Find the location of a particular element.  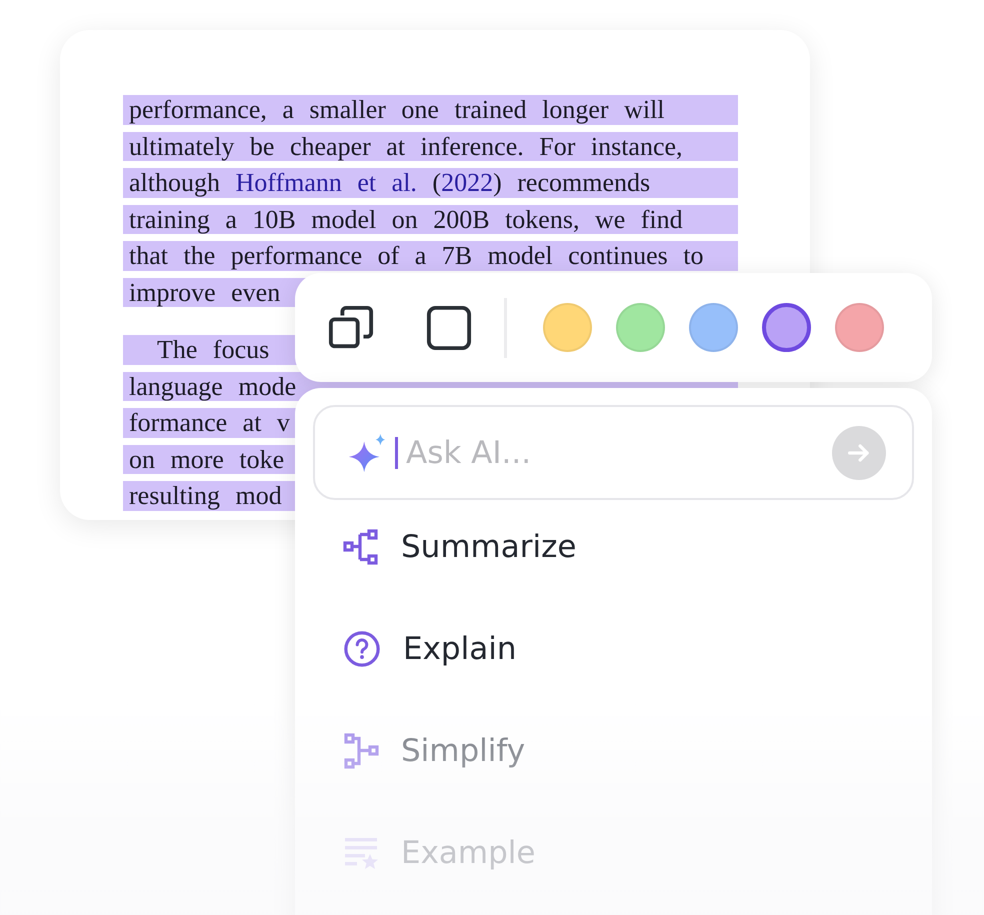

action-item: Explain is located at coordinates (459, 649).